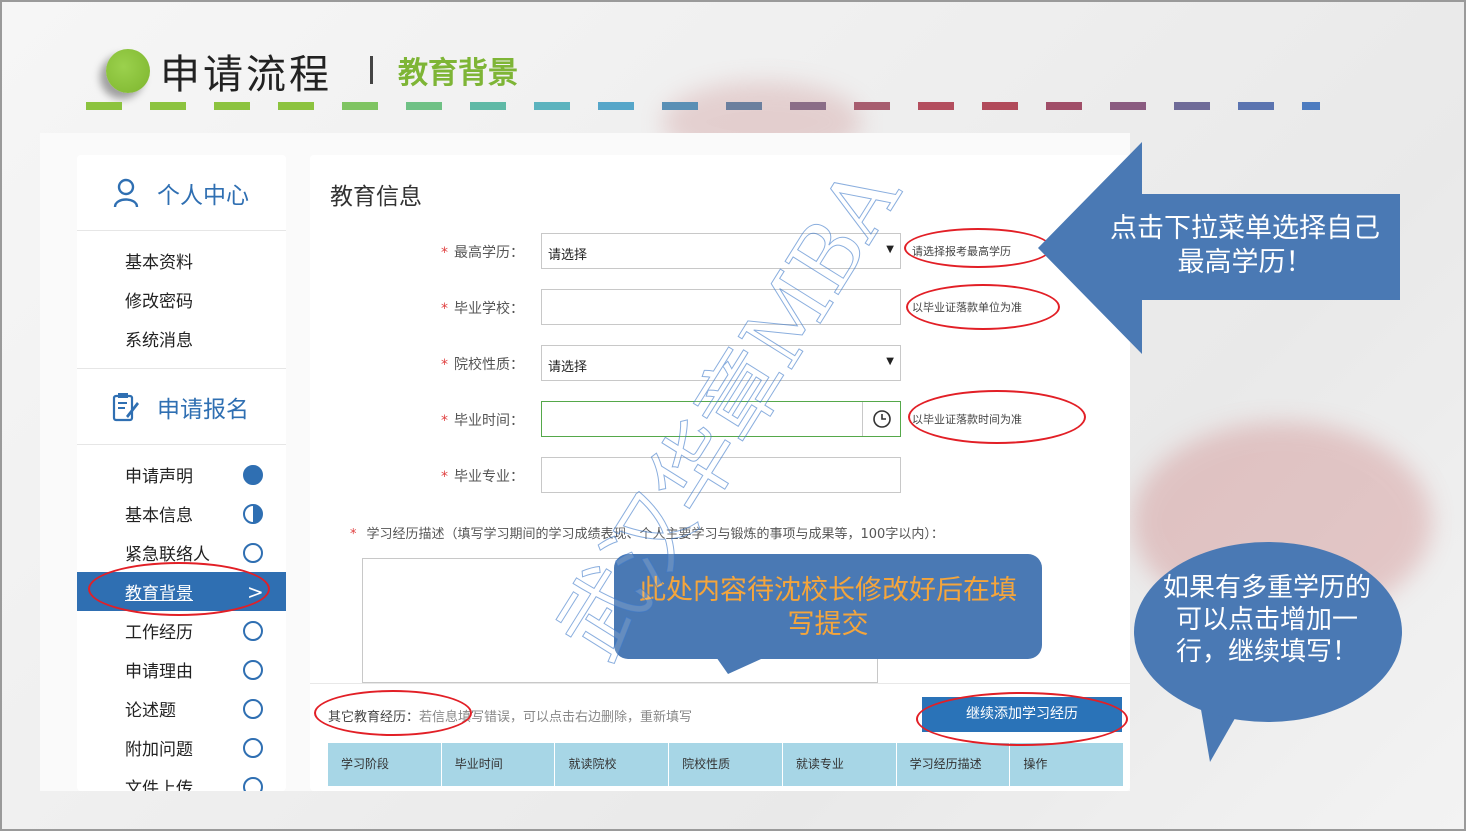 This screenshot has height=831, width=1466. I want to click on sidebar-item-file-upload: 文件上传, so click(181, 779).